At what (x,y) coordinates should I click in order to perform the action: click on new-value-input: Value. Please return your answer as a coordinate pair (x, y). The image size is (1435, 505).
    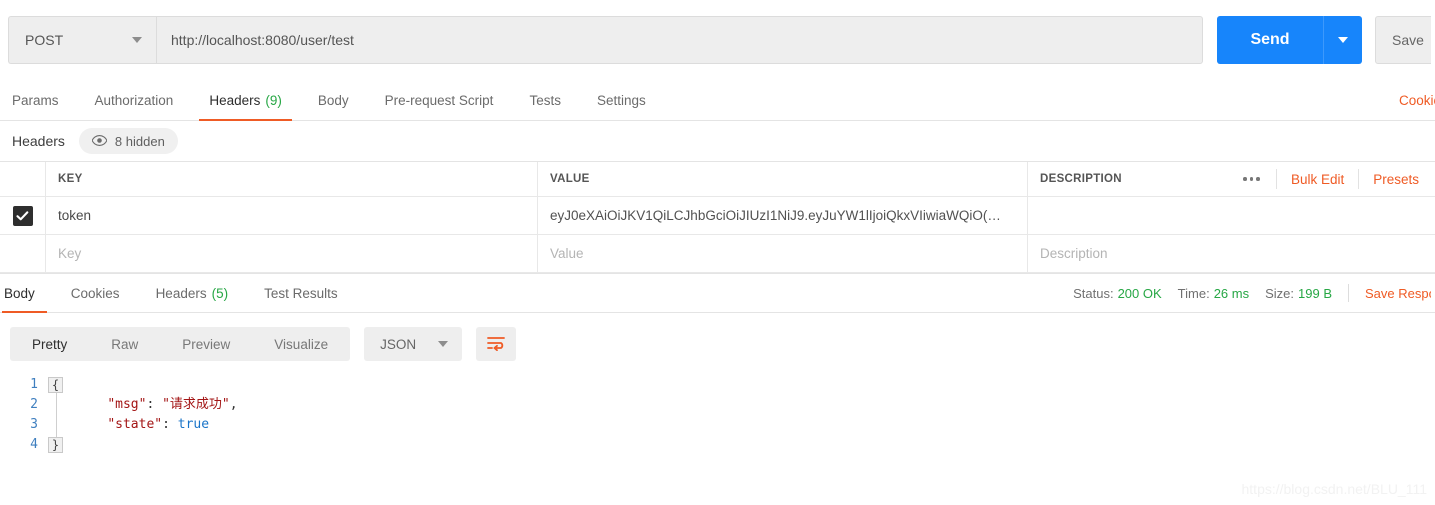
    Looking at the image, I should click on (783, 253).